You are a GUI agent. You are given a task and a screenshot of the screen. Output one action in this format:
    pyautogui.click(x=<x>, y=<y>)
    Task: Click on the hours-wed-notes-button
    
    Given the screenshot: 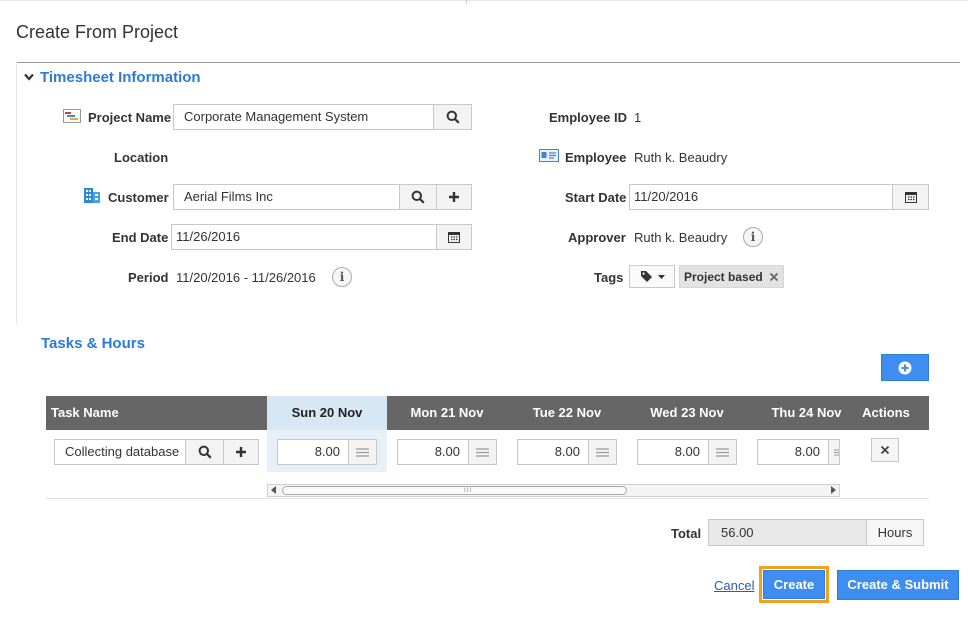 What is the action you would take?
    pyautogui.click(x=722, y=452)
    